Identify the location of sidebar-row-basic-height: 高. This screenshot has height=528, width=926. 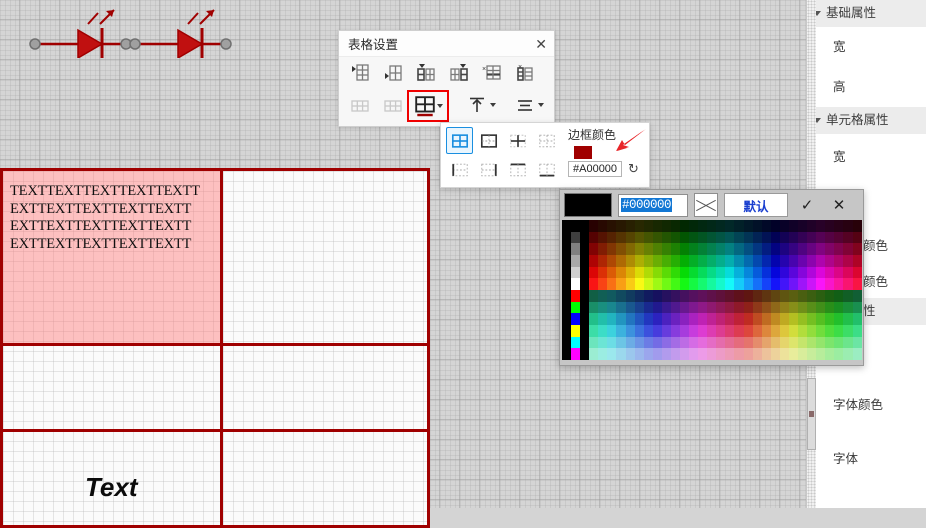
(866, 87).